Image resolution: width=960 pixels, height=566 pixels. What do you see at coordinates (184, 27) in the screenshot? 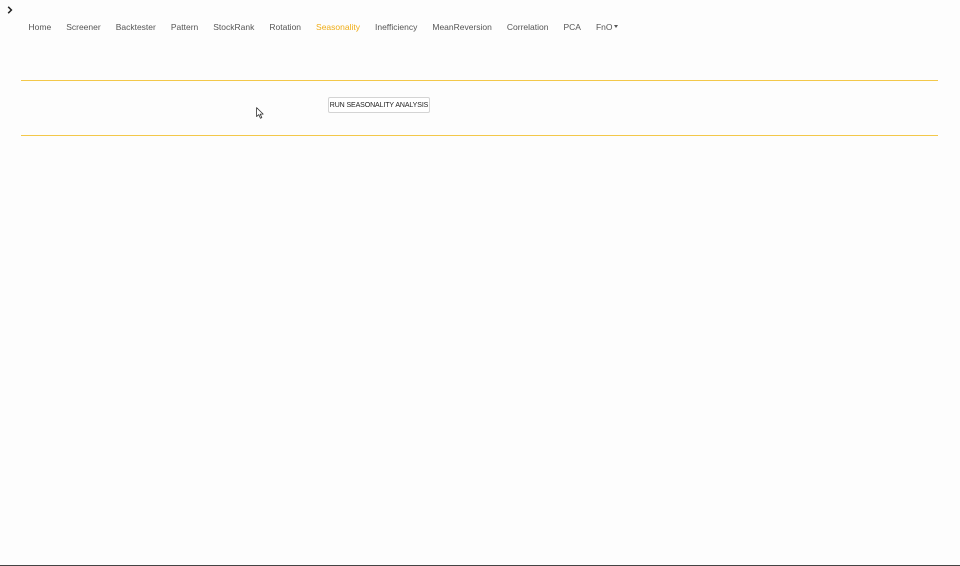
I see `nav-pattern: Pattern` at bounding box center [184, 27].